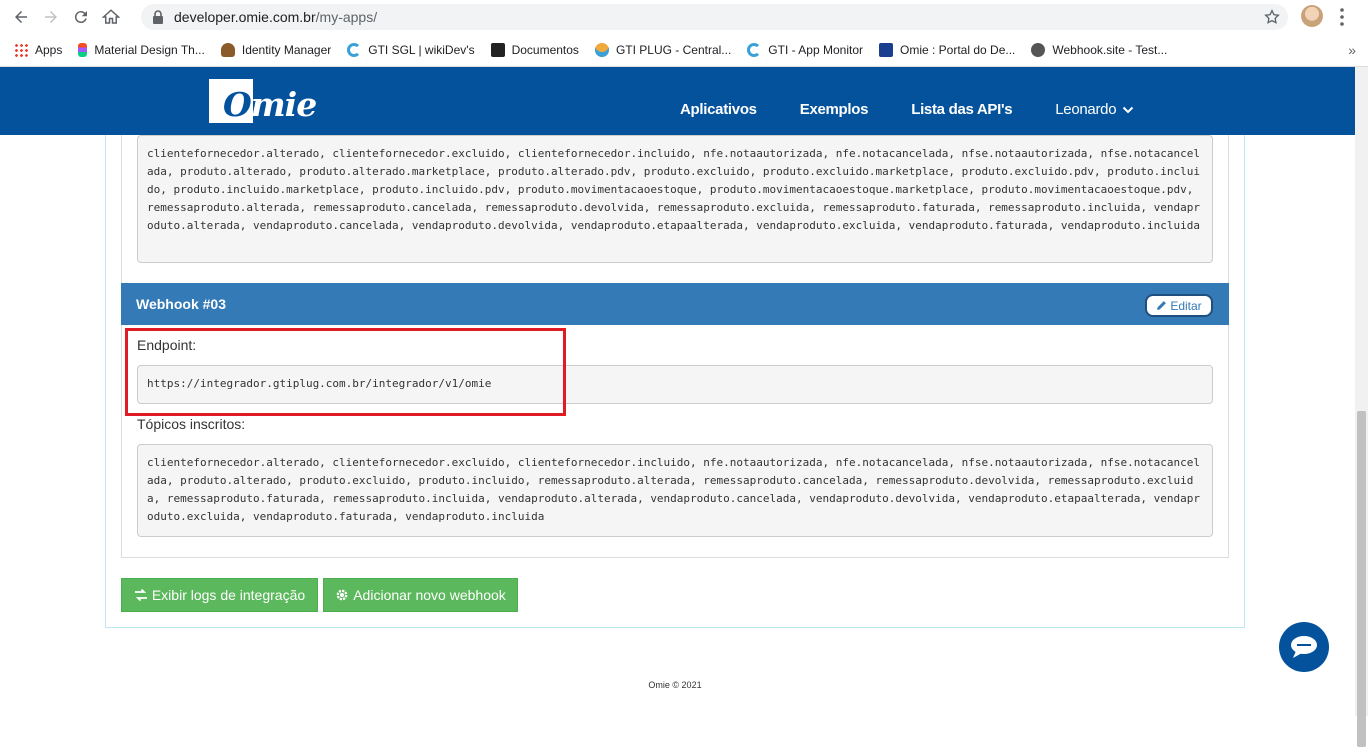 This screenshot has height=747, width=1368. I want to click on exchange-icon, so click(140, 595).